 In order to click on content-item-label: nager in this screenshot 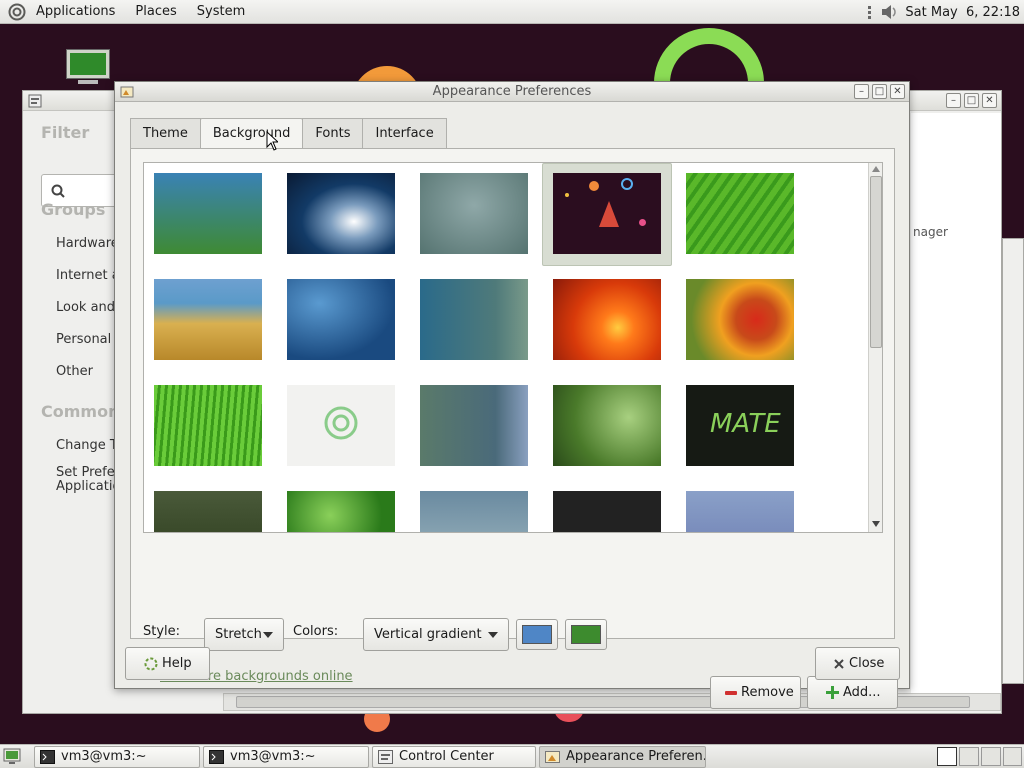, I will do `click(930, 232)`.